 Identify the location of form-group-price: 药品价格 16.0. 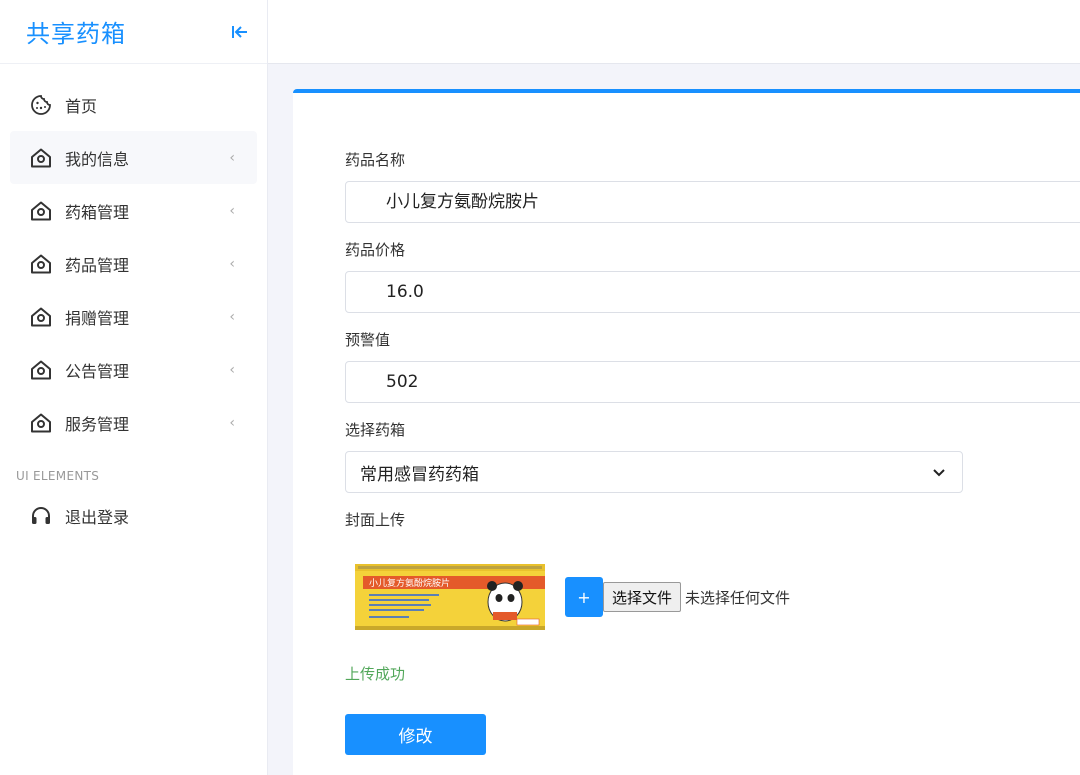
(712, 276).